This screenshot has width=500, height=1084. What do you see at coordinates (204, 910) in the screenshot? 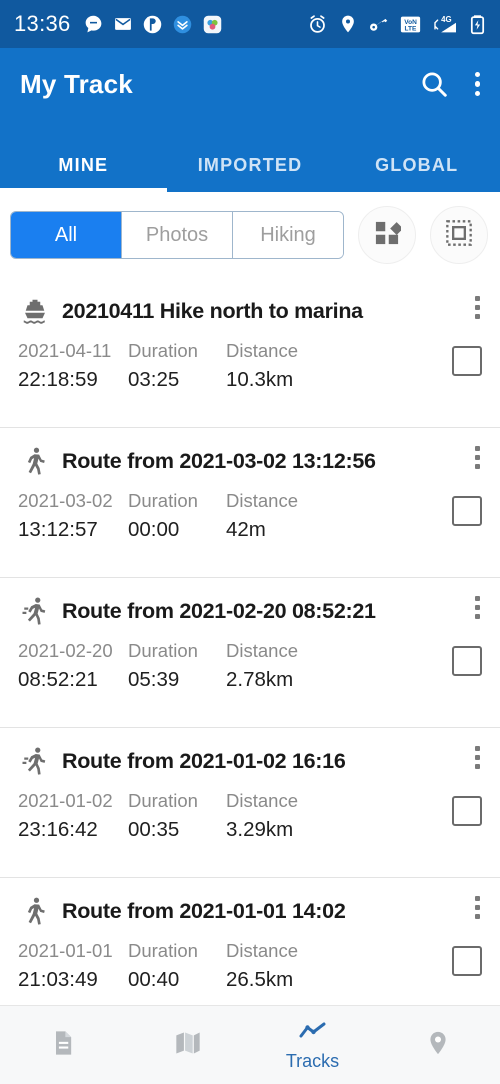
I see `row-title: Route from 2021-01-01 14:02` at bounding box center [204, 910].